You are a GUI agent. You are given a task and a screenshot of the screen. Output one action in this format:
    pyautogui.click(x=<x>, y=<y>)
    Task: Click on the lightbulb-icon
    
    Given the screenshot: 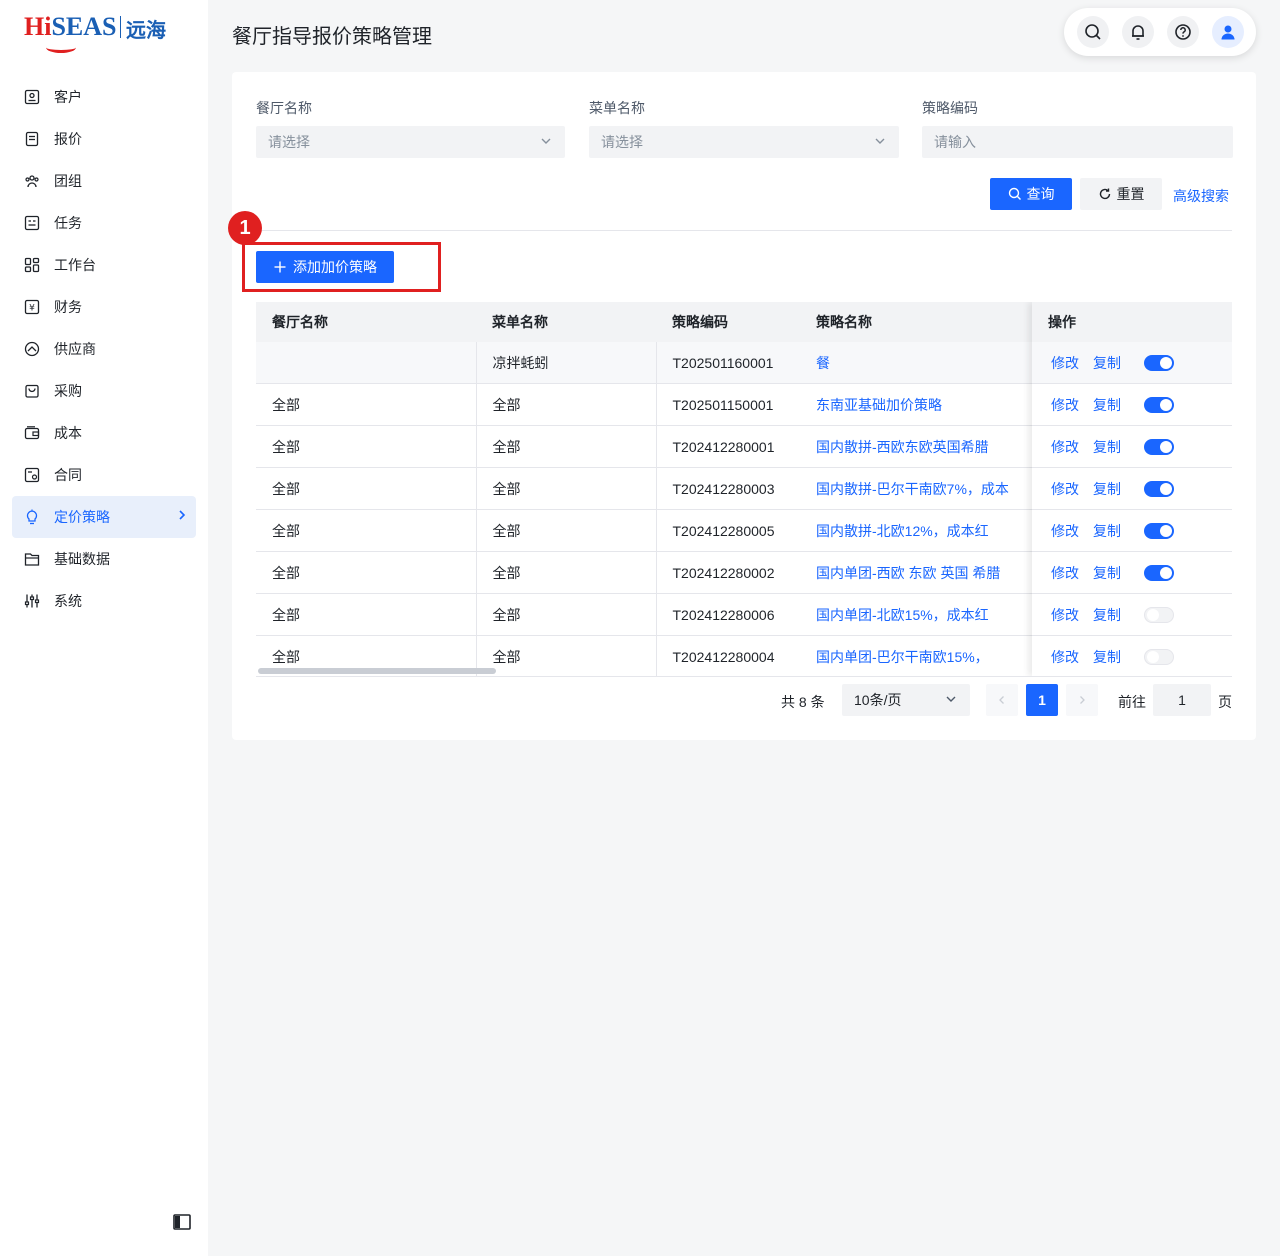 What is the action you would take?
    pyautogui.click(x=32, y=517)
    